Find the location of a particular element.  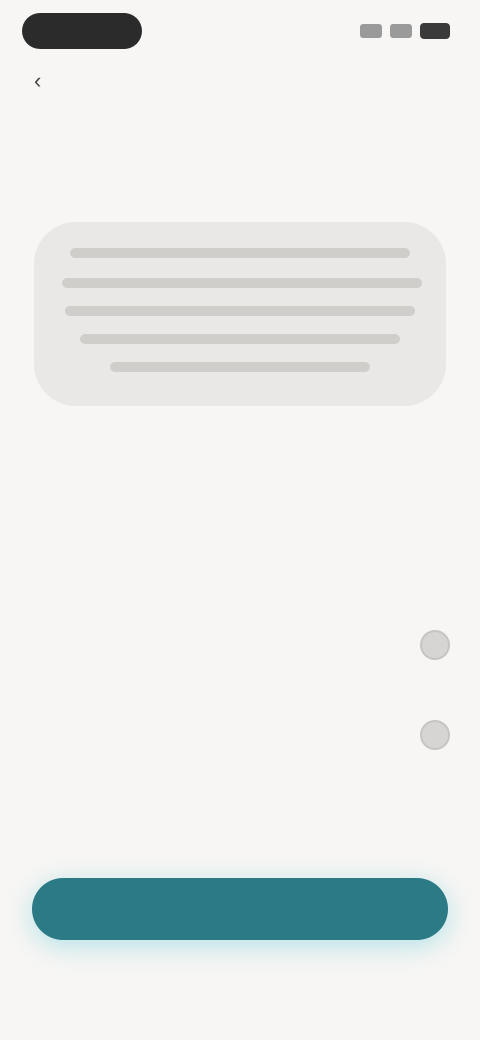

battery-icon is located at coordinates (435, 31).